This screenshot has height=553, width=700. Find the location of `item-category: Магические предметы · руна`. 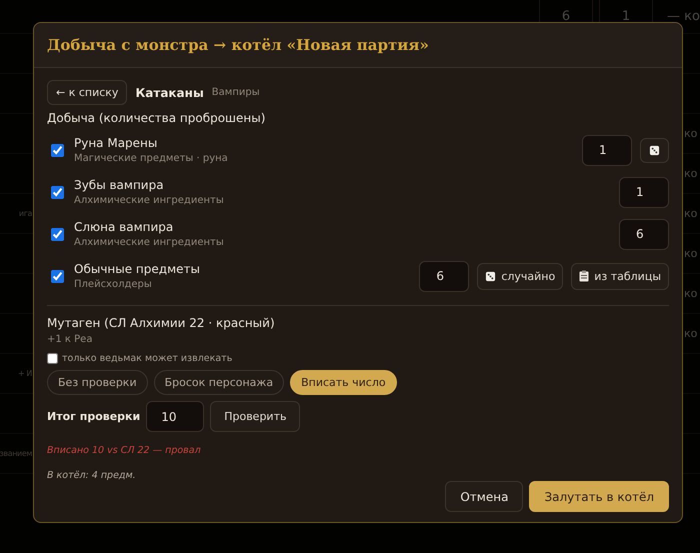

item-category: Магические предметы · руна is located at coordinates (151, 158).